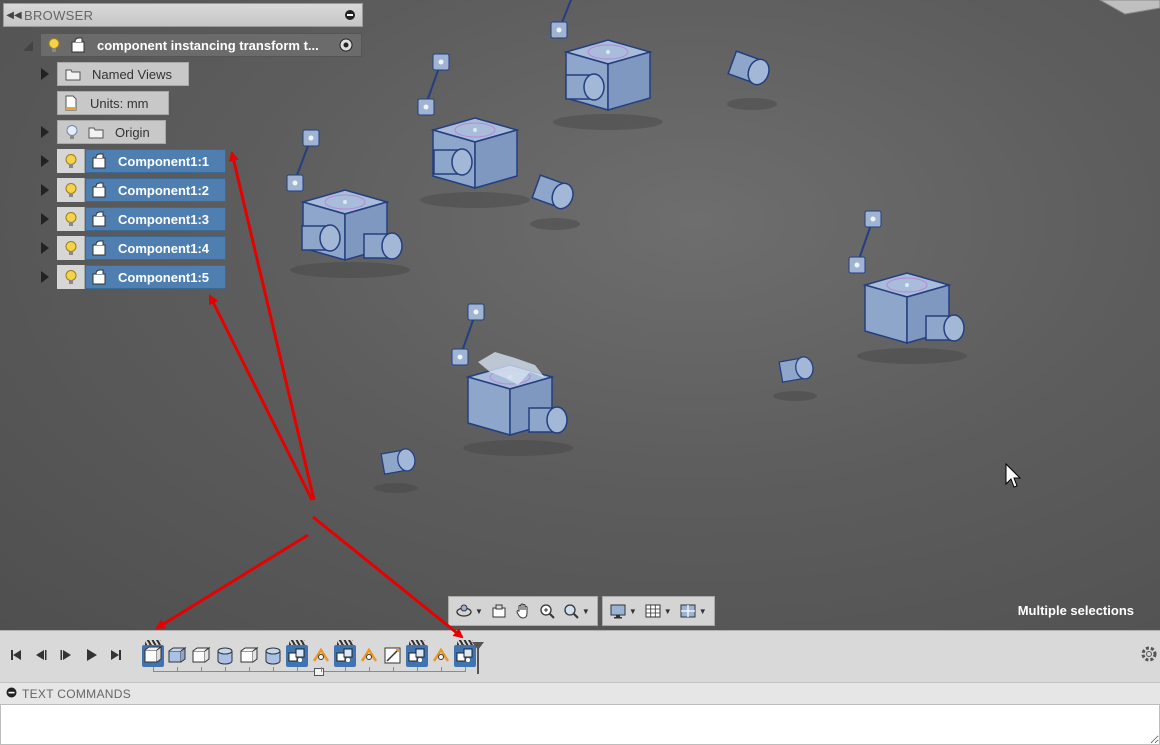 This screenshot has width=1160, height=745. I want to click on selection-status: Multiple selections, so click(1075, 610).